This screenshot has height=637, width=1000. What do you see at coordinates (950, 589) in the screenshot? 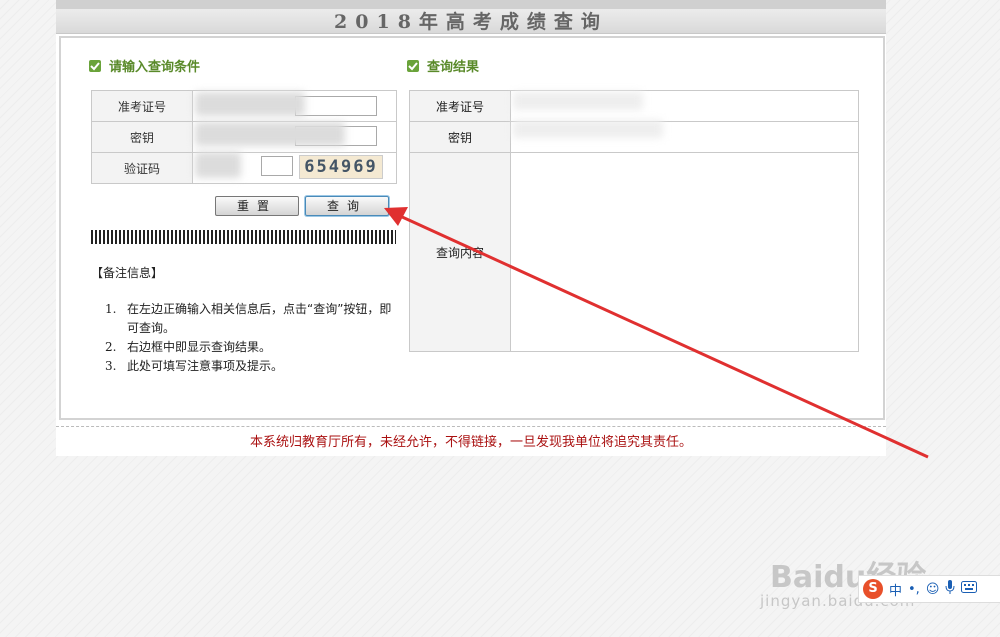
I see `mic-icon` at bounding box center [950, 589].